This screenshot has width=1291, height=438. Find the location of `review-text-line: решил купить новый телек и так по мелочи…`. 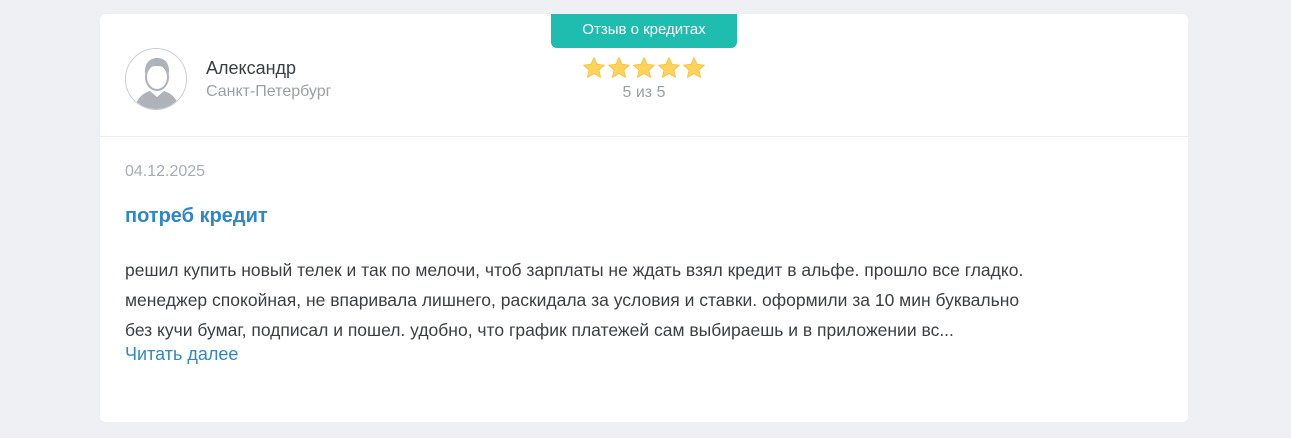

review-text-line: решил купить новый телек и так по мелочи… is located at coordinates (574, 270).